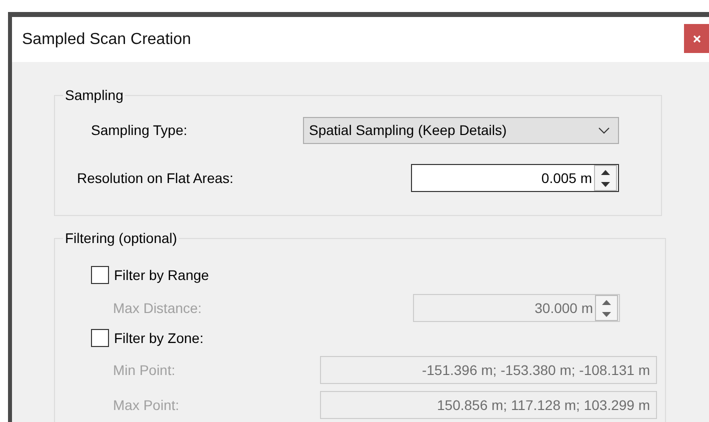 The image size is (709, 422). I want to click on spinner-field: 0.005 m, so click(515, 178).